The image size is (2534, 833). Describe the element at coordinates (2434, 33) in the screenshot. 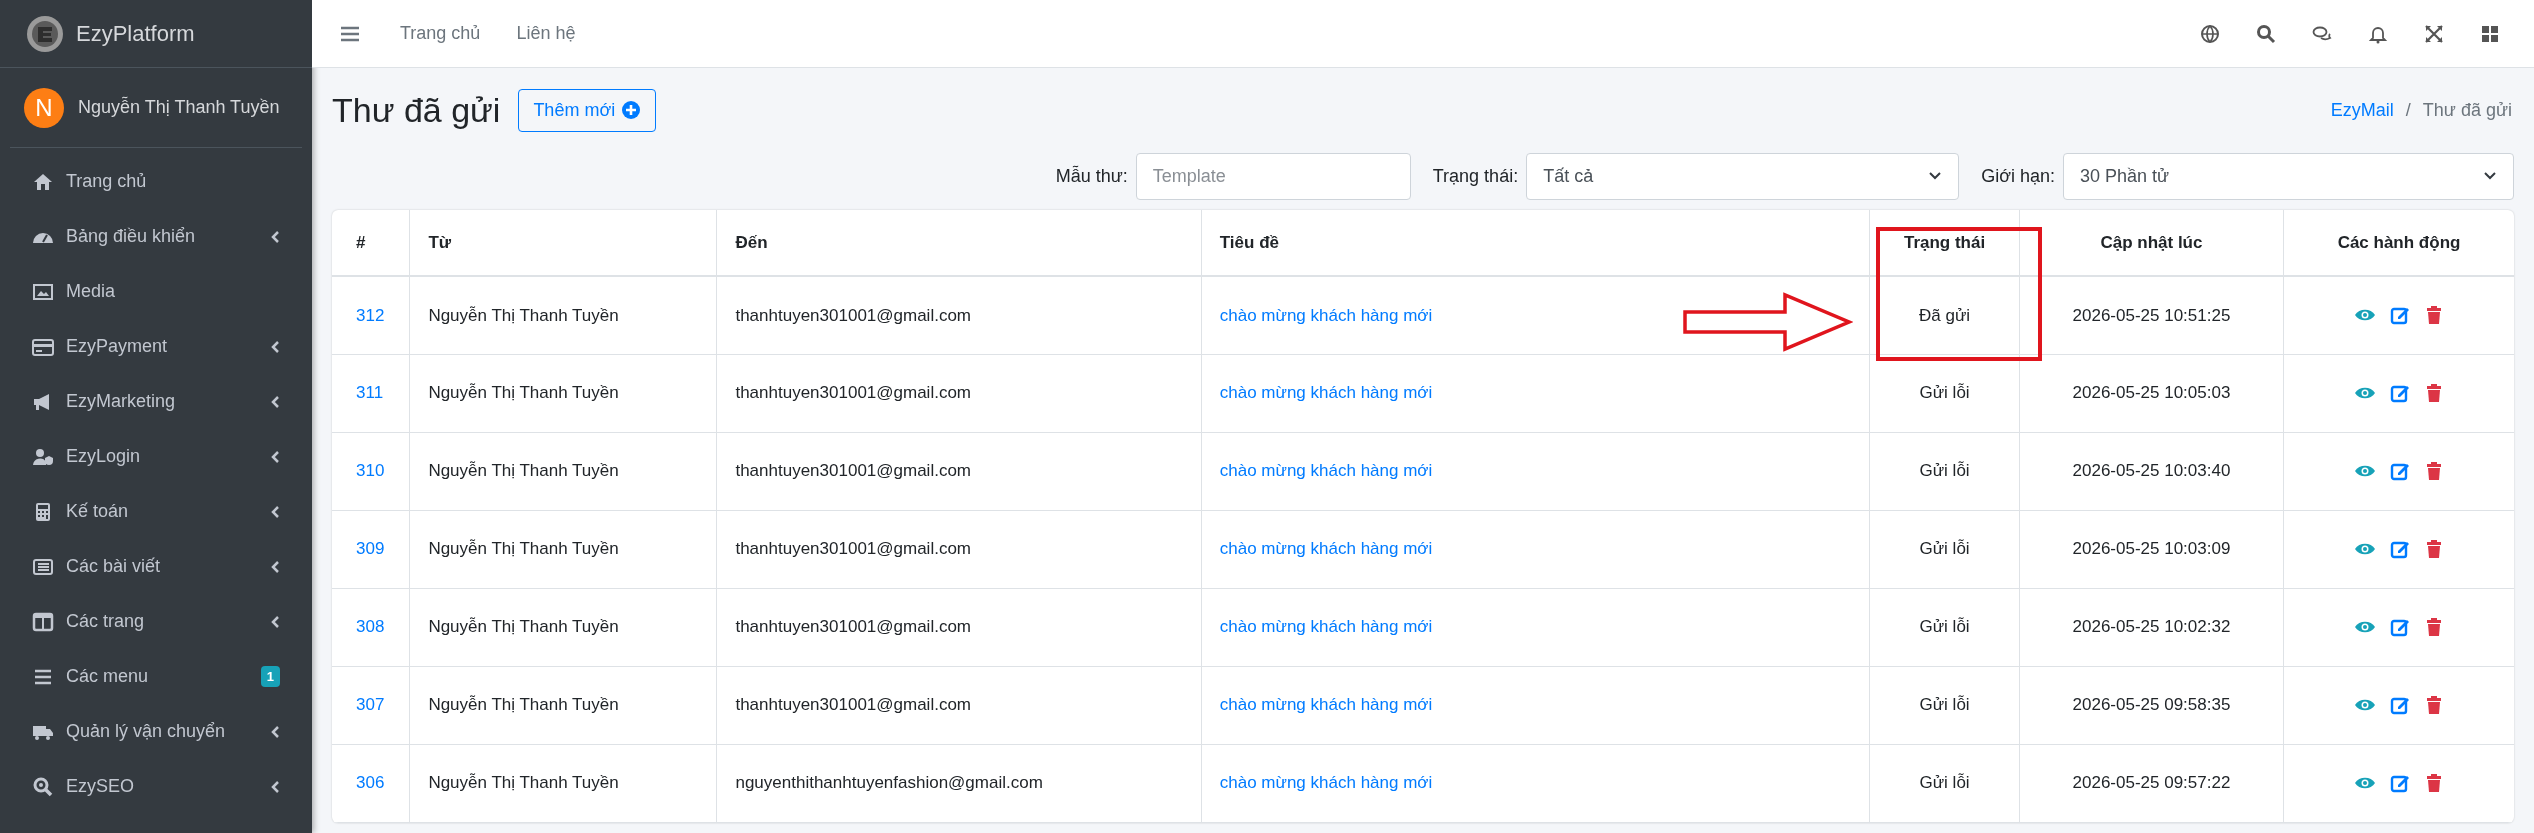

I see `expand-button` at that location.